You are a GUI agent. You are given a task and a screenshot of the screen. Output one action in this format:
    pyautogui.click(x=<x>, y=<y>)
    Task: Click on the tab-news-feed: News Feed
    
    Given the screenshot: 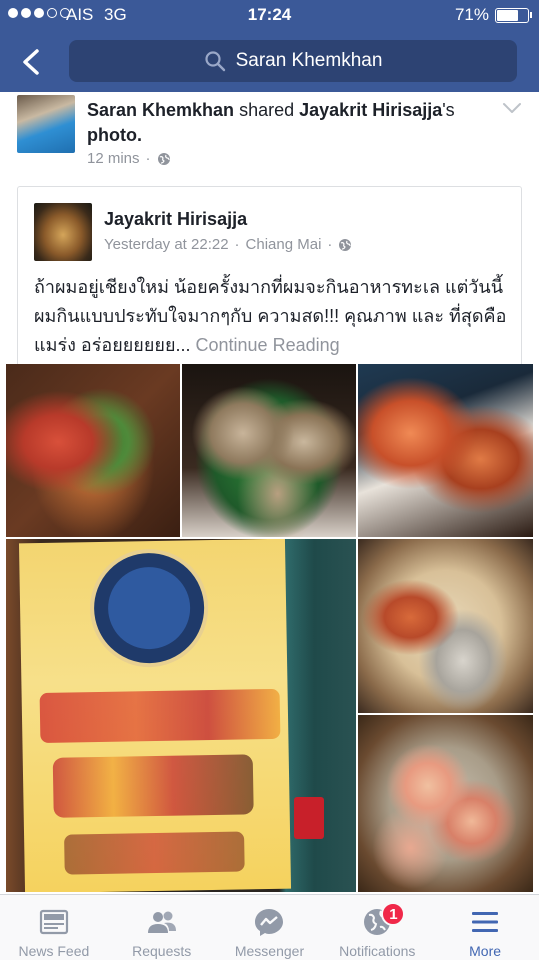 What is the action you would take?
    pyautogui.click(x=54, y=927)
    